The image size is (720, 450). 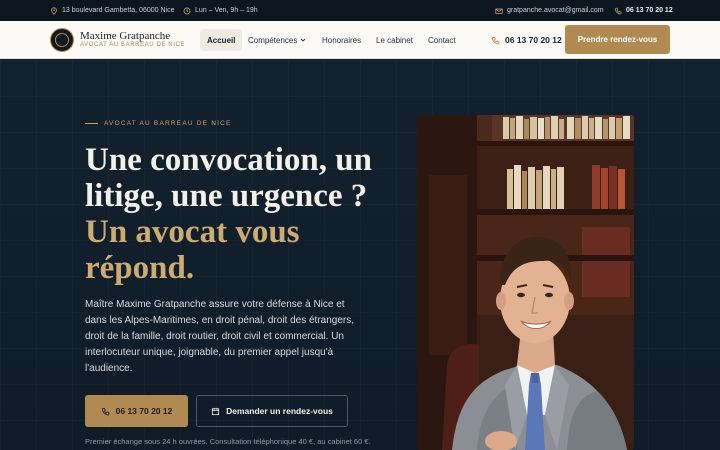 What do you see at coordinates (133, 45) in the screenshot?
I see `logo-tagline: AVOCAT AU BARREAU DE NICE` at bounding box center [133, 45].